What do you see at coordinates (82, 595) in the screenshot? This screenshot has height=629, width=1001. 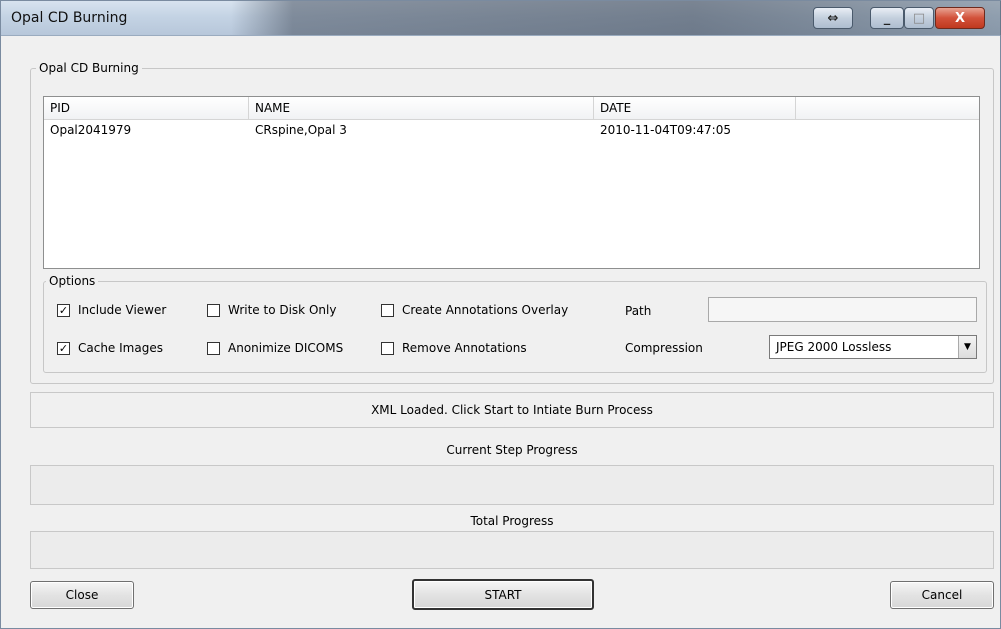 I see `close-button: Close` at bounding box center [82, 595].